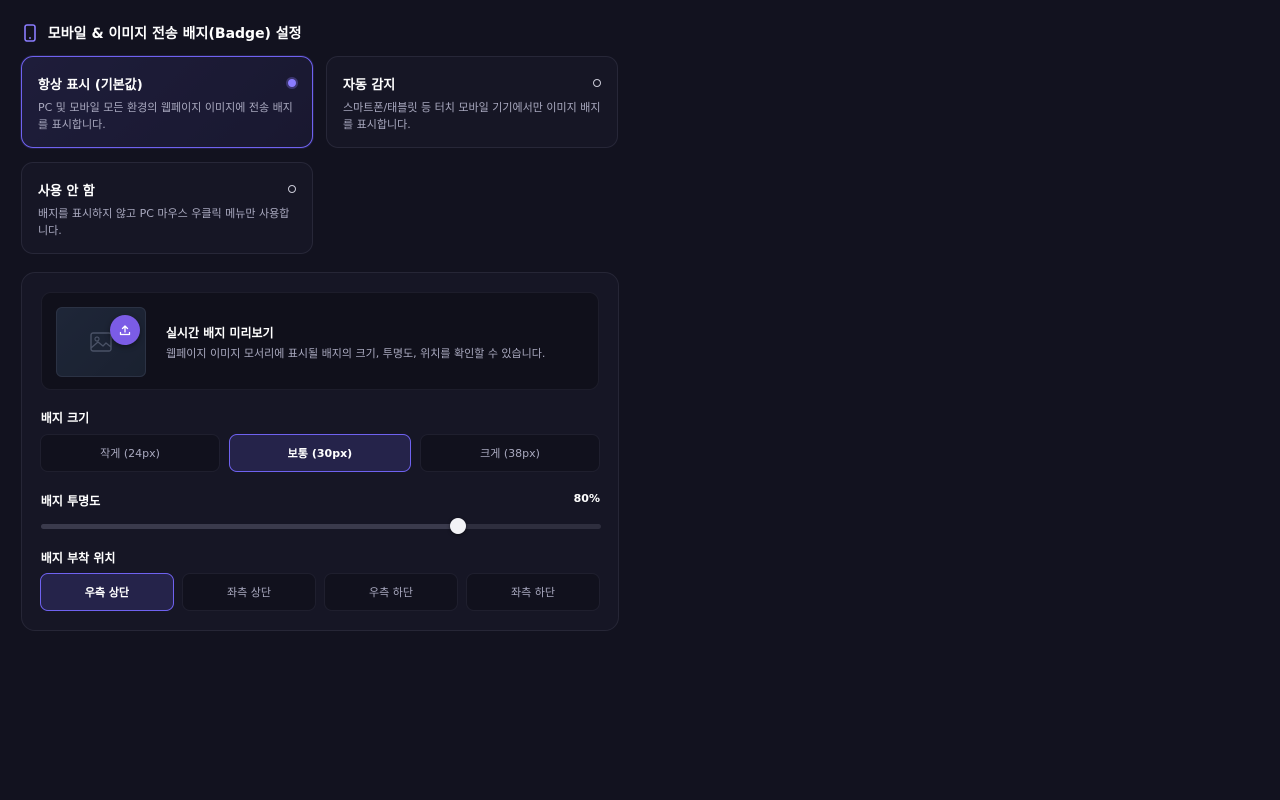 The width and height of the screenshot is (1280, 800). I want to click on slider-fill, so click(249, 526).